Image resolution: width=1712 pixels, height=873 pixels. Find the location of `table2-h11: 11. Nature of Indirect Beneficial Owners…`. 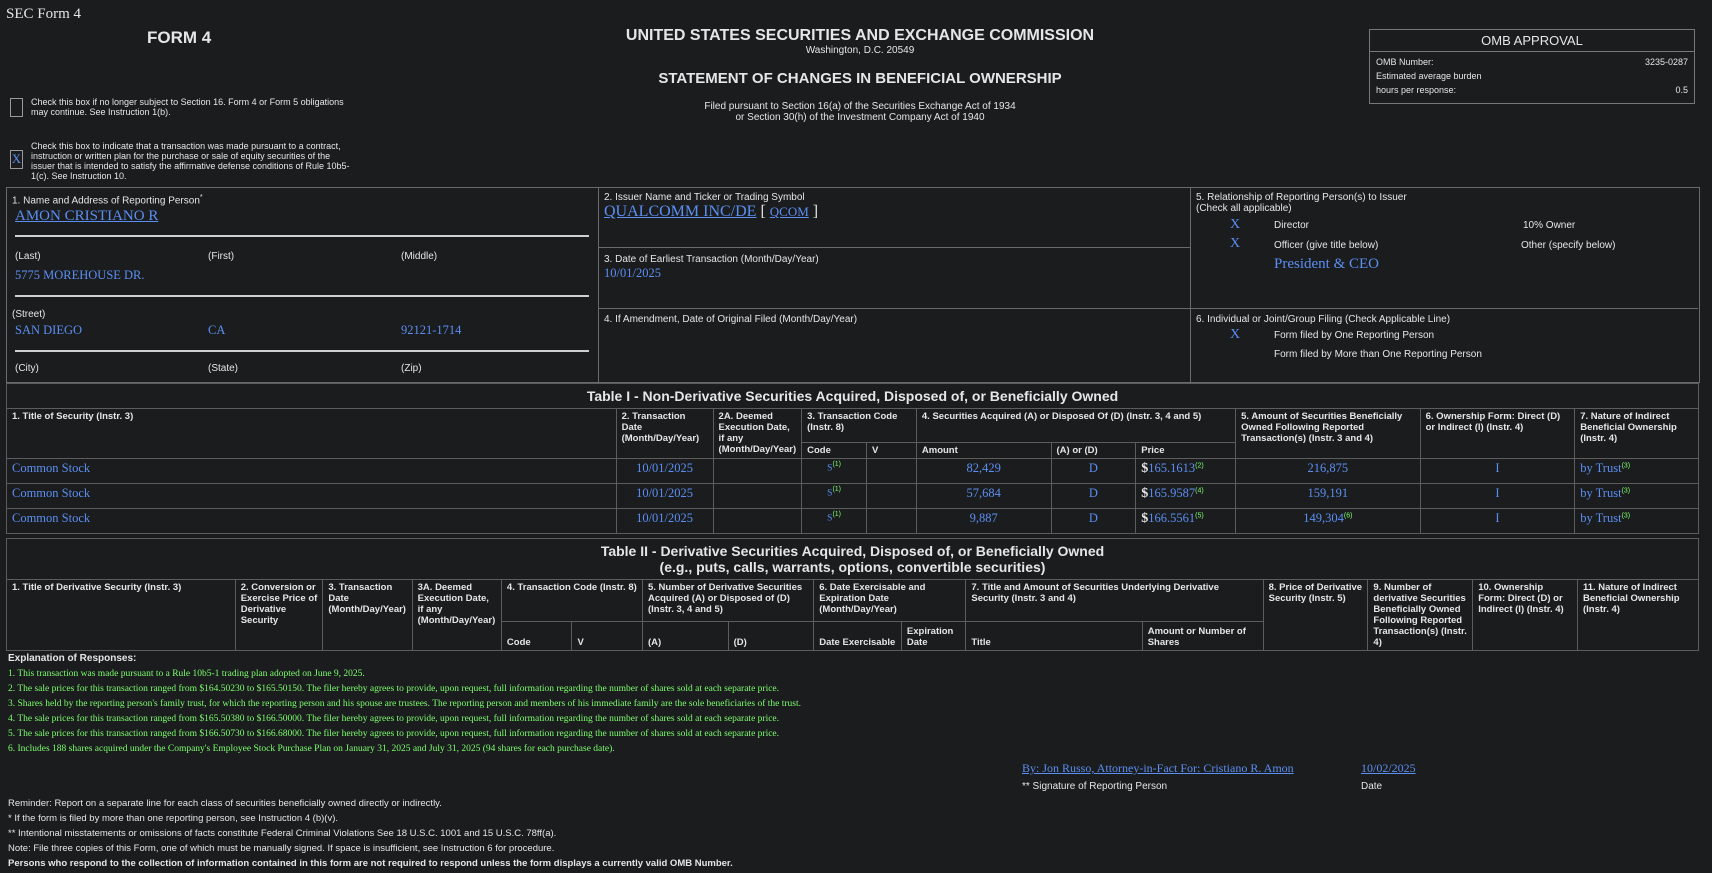

table2-h11: 11. Nature of Indirect Beneficial Owners… is located at coordinates (1638, 615).